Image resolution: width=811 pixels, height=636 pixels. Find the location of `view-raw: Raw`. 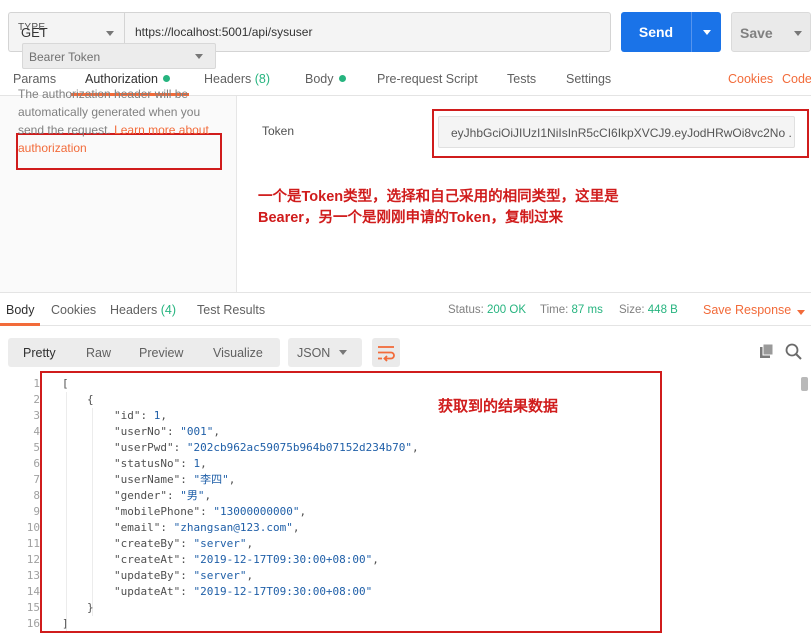

view-raw: Raw is located at coordinates (98, 353).